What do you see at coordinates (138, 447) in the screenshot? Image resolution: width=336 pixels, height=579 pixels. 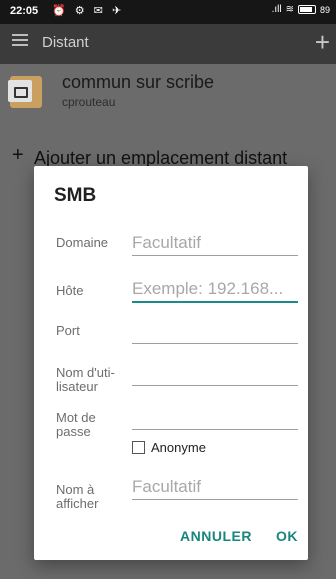 I see `anonymous-checkbox` at bounding box center [138, 447].